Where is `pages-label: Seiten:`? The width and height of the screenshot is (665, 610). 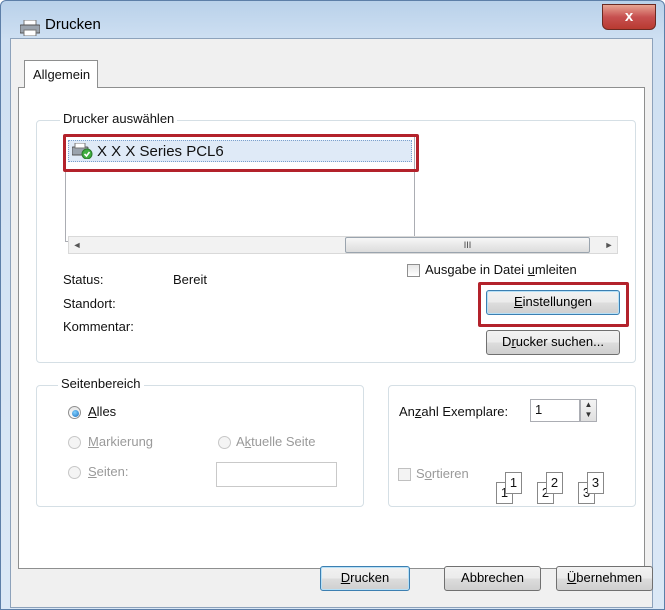 pages-label: Seiten: is located at coordinates (108, 471).